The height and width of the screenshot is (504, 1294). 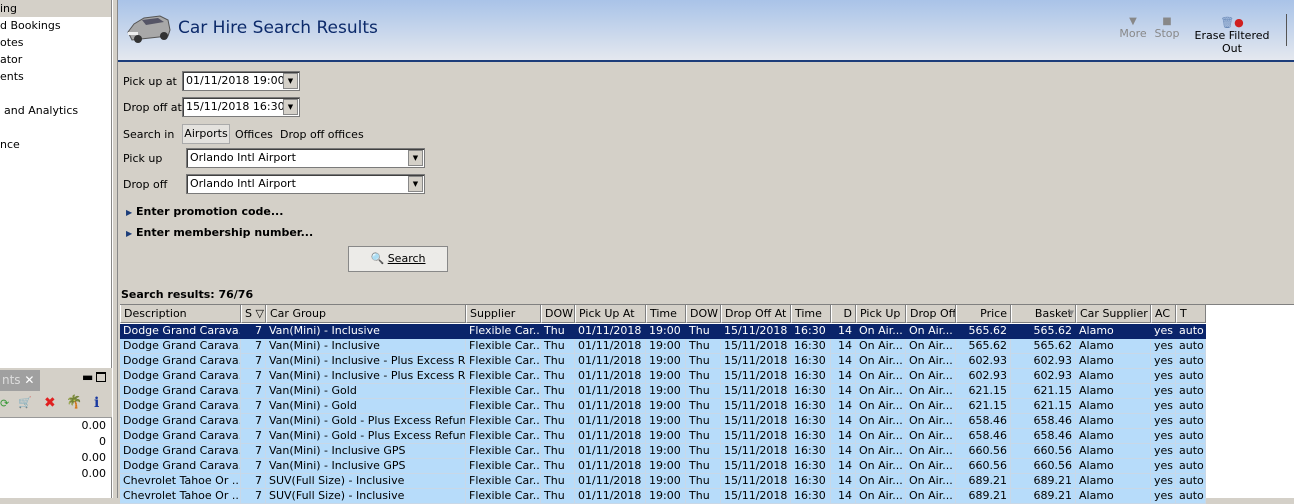 I want to click on table-cell: 602.93, so click(x=983, y=361).